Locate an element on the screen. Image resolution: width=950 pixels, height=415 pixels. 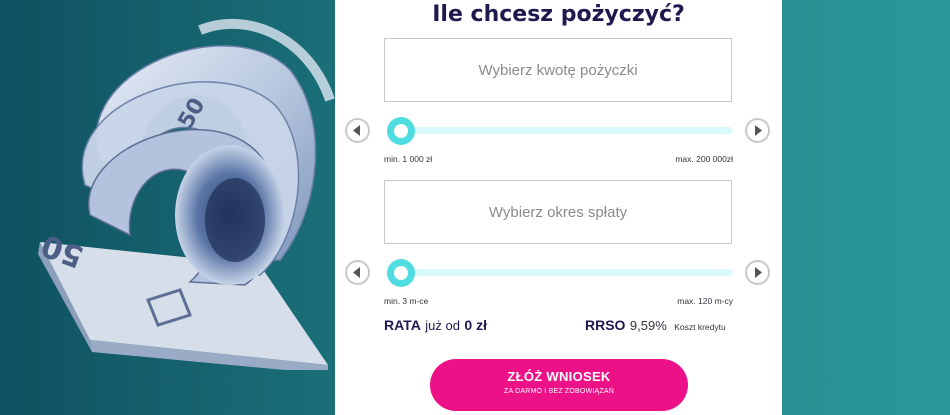
koszt-kredytu-link: Koszt kredytu is located at coordinates (700, 327).